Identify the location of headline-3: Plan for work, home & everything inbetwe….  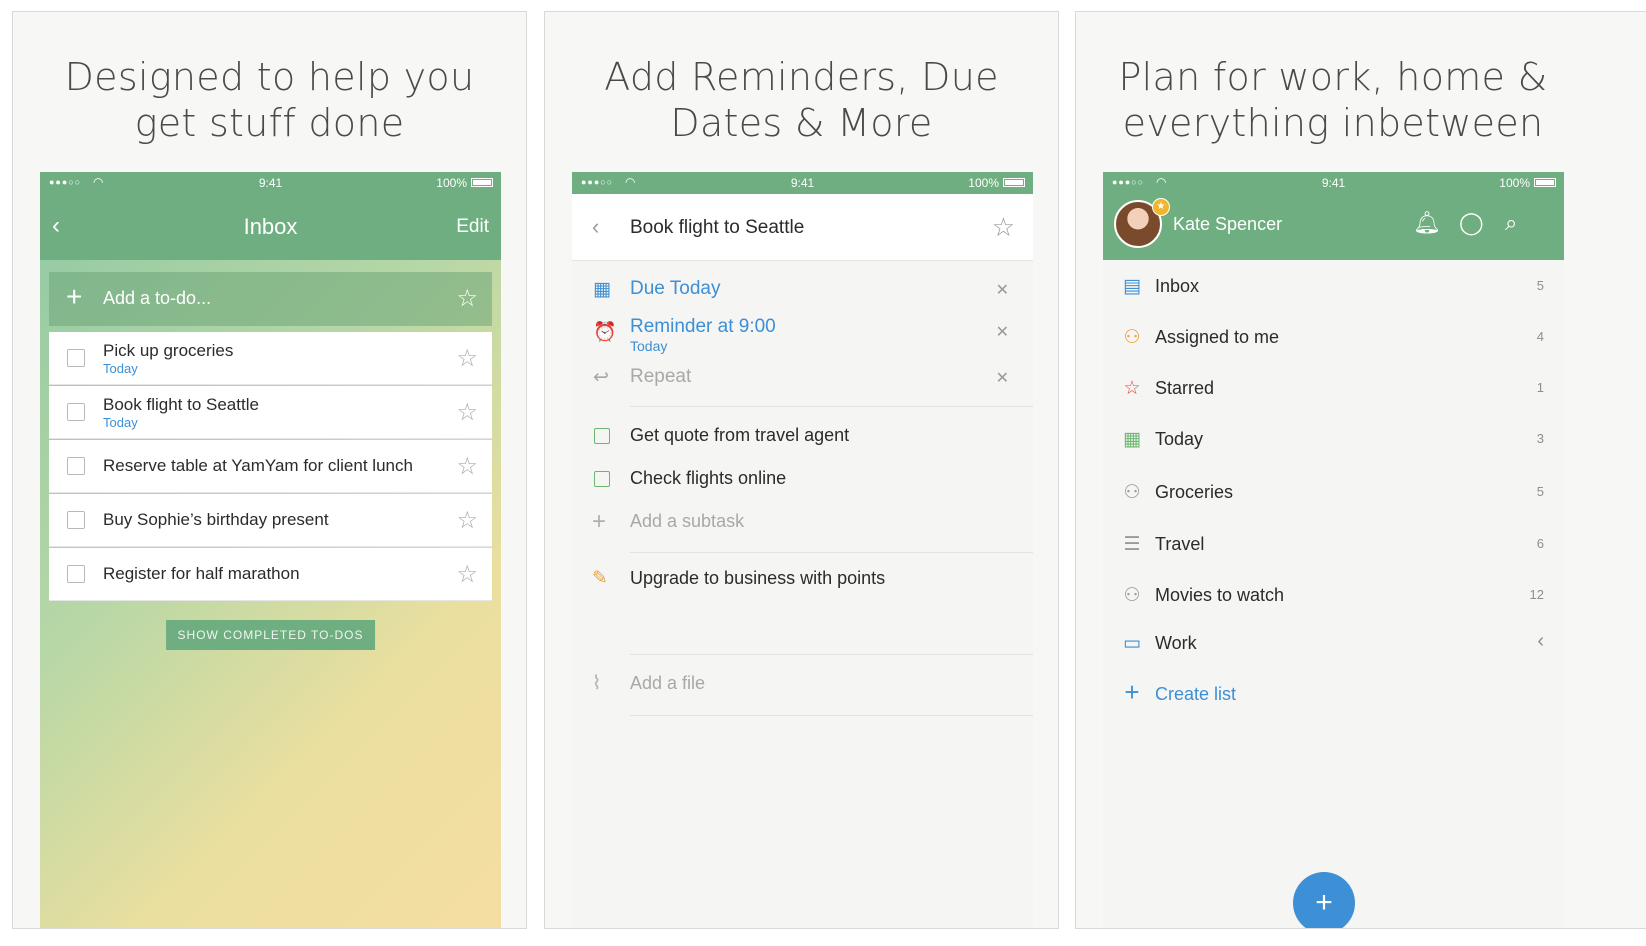
(1333, 100).